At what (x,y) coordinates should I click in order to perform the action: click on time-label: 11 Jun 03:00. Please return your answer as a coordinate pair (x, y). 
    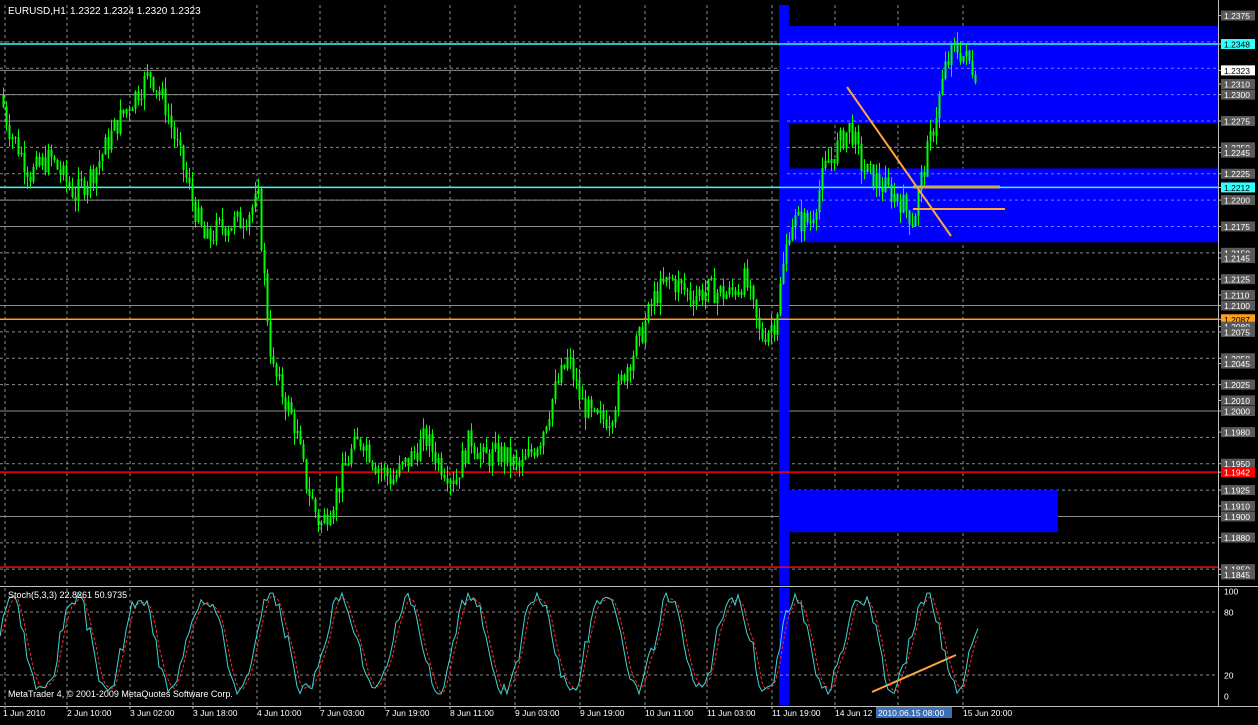
    Looking at the image, I should click on (731, 712).